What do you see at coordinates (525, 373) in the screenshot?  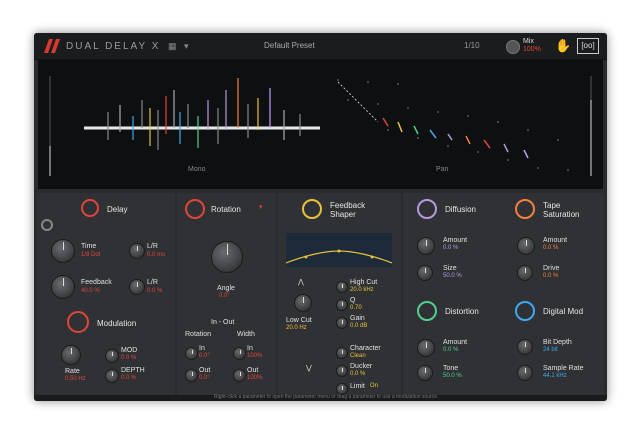 I see `sample-rate-knob` at bounding box center [525, 373].